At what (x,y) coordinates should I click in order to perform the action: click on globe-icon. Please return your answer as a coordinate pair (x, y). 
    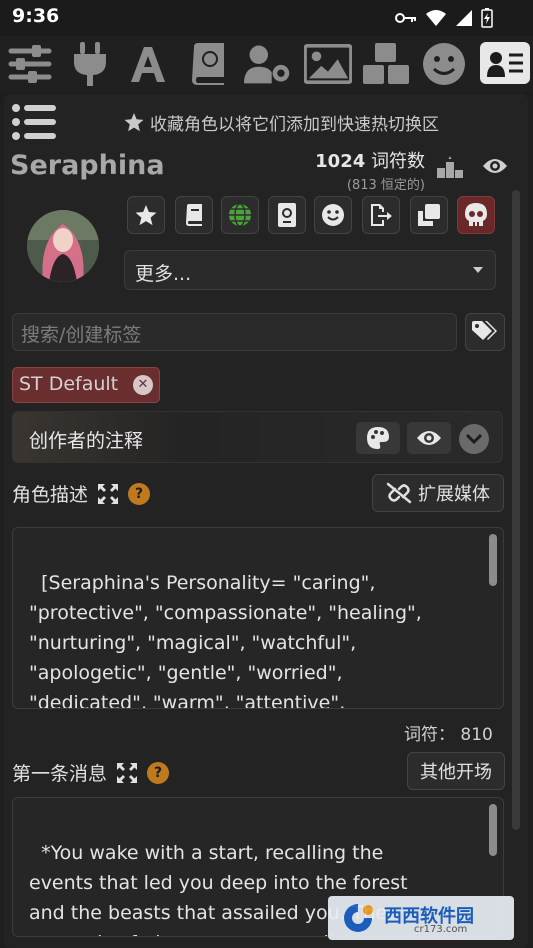
    Looking at the image, I should click on (240, 215).